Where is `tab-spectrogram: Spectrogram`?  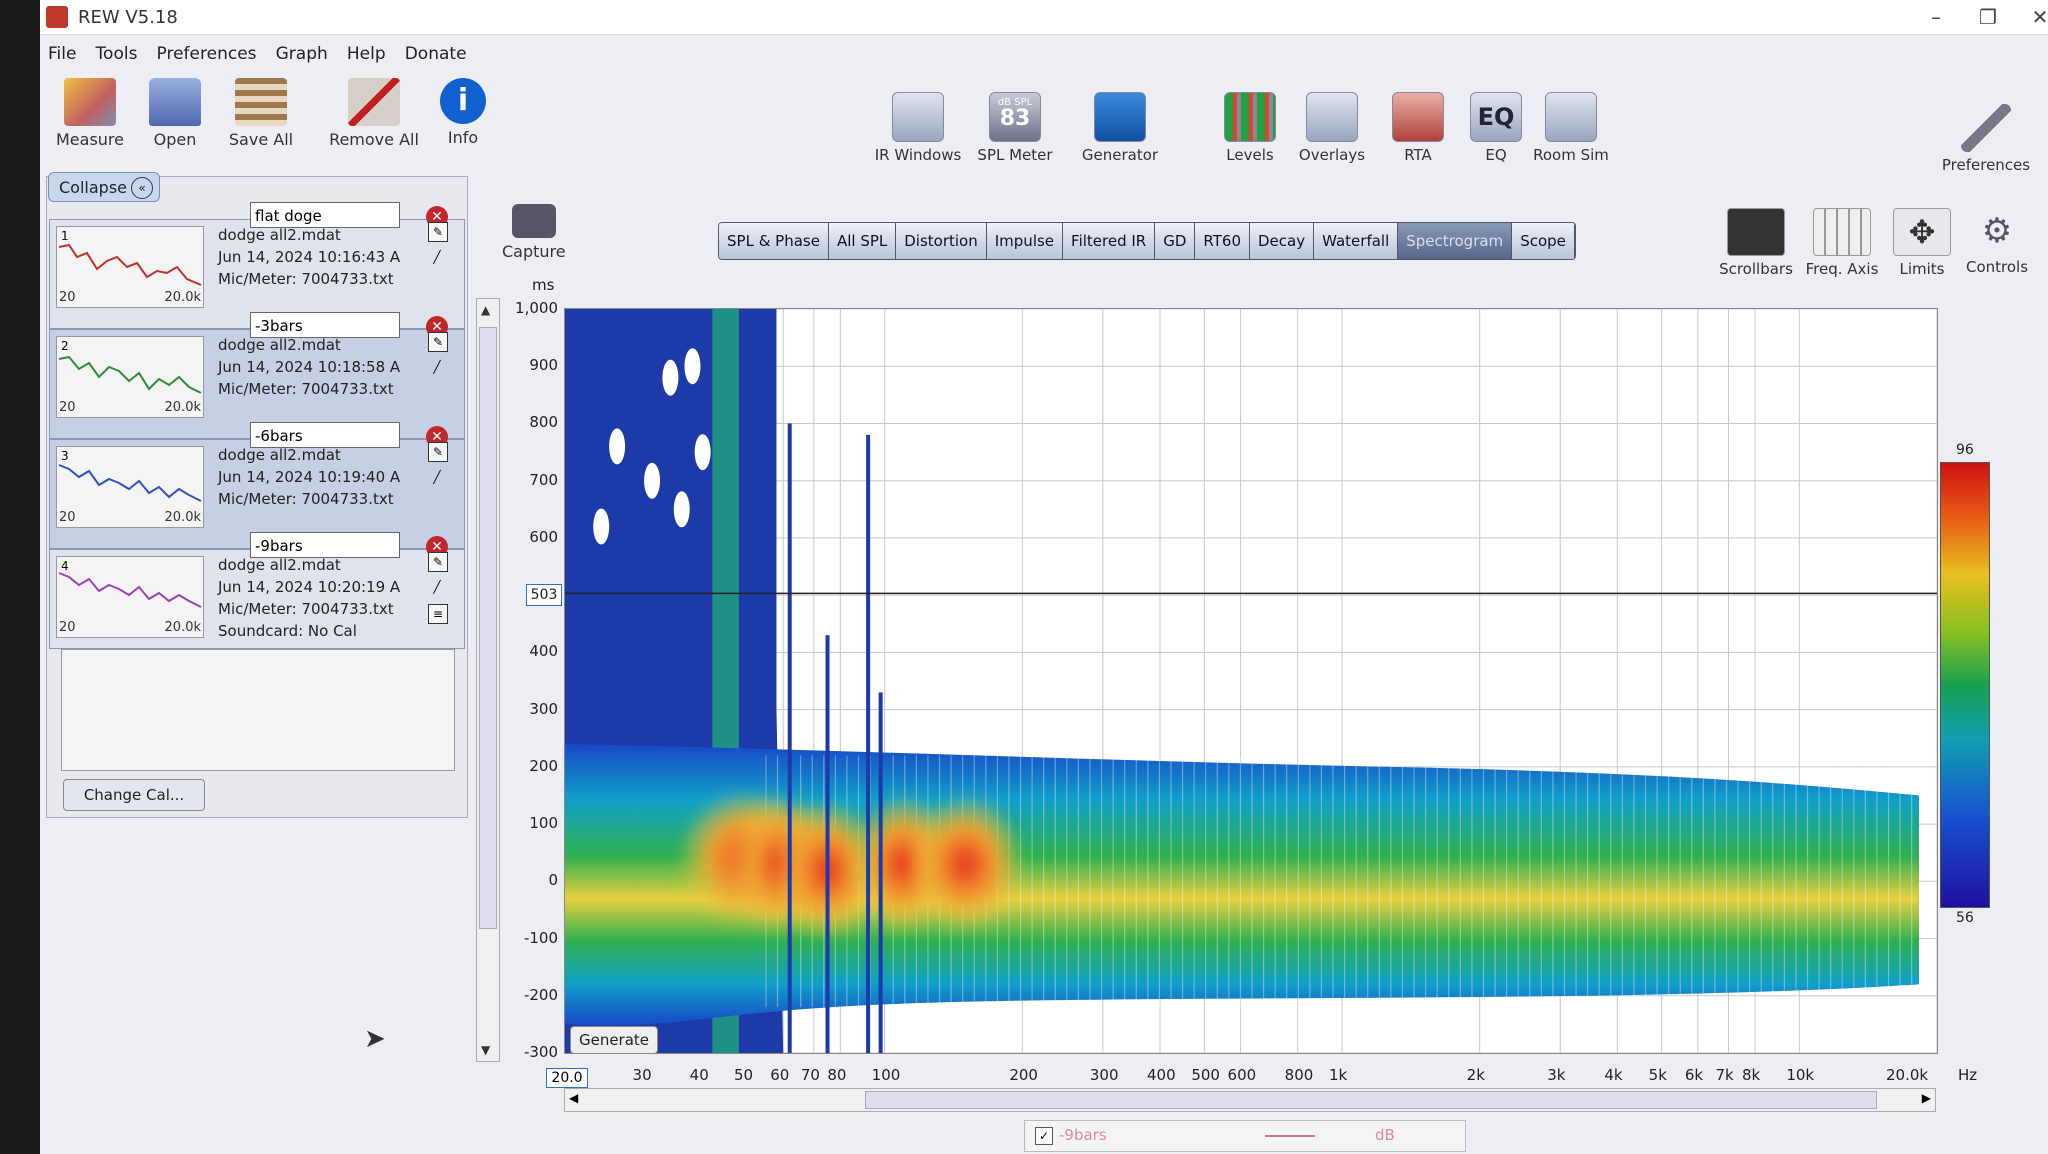 tab-spectrogram: Spectrogram is located at coordinates (1455, 241).